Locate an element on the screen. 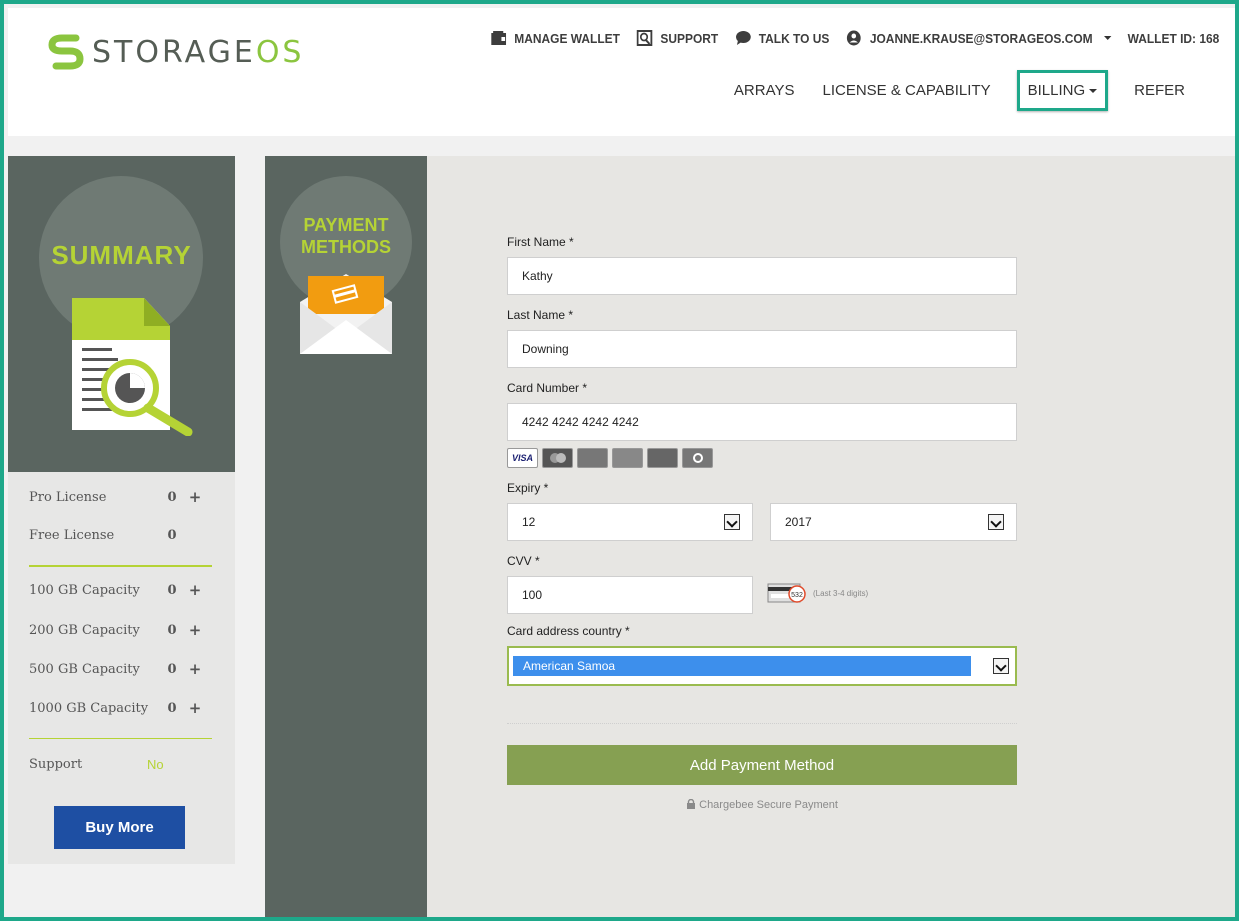 The height and width of the screenshot is (921, 1239). chat-bubble-icon is located at coordinates (743, 38).